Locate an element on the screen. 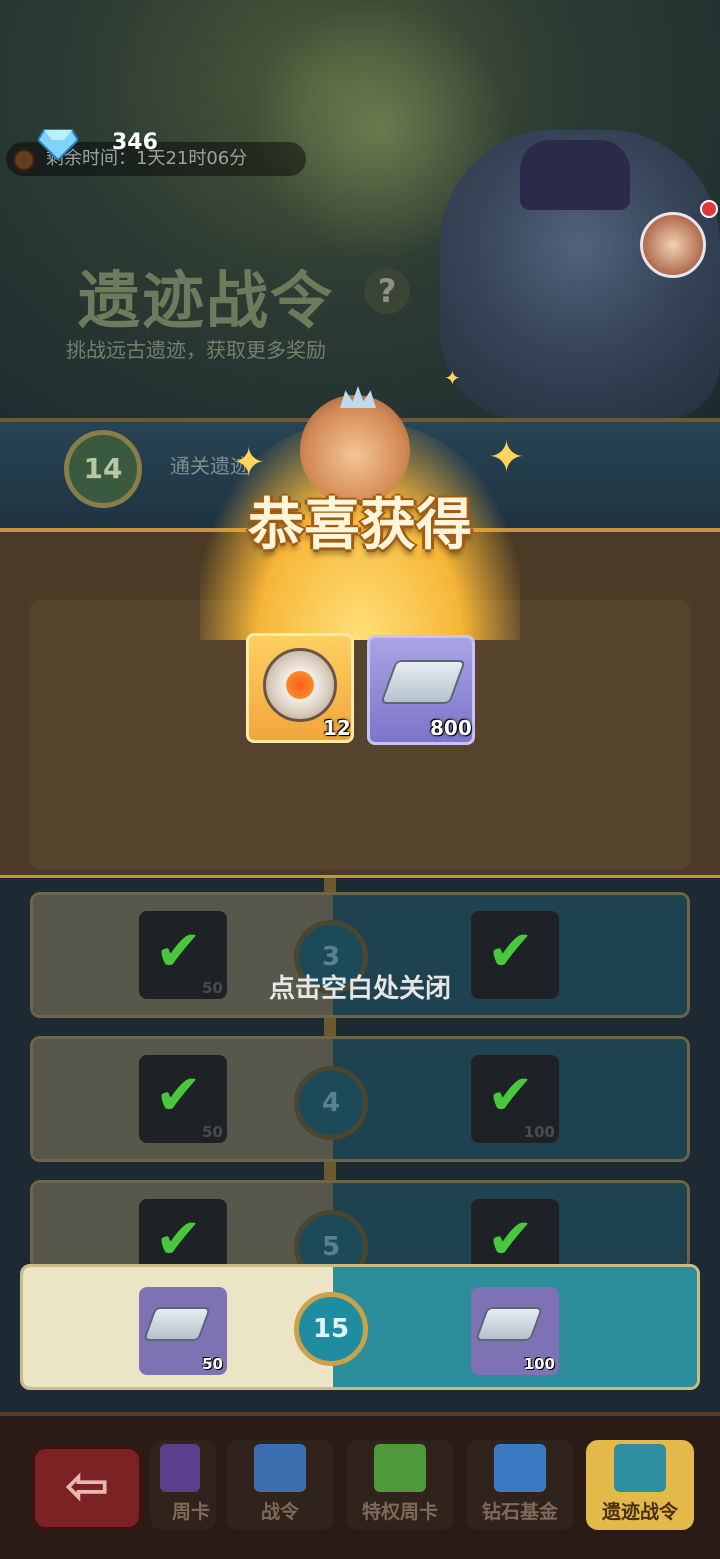  page-subtitle: 挑战远古遗迹，获取更多奖励 is located at coordinates (196, 350).